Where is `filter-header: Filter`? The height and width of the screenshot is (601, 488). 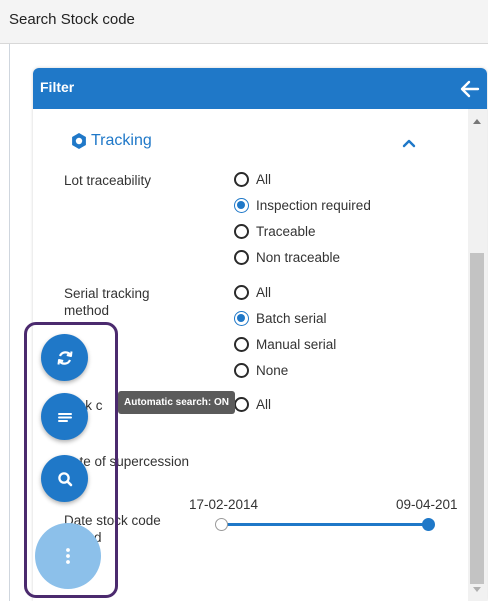 filter-header: Filter is located at coordinates (260, 88).